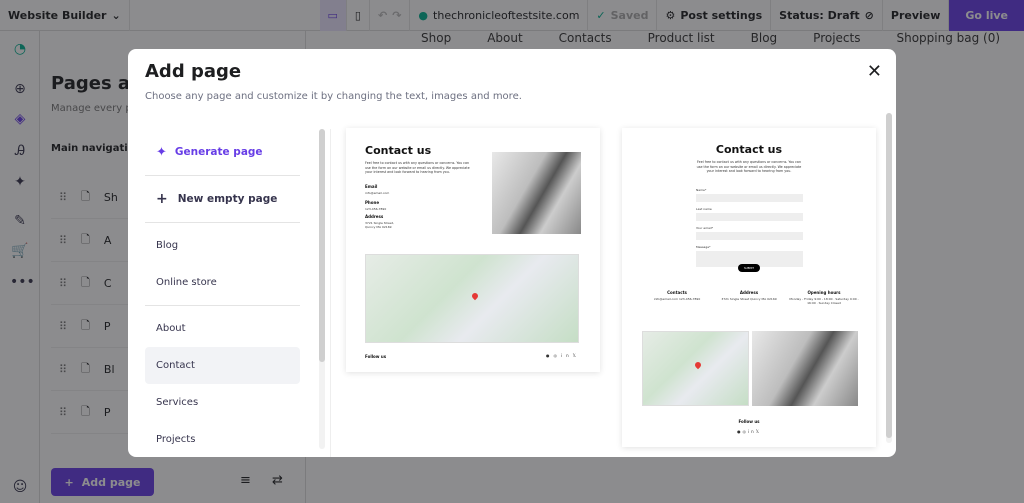 Image resolution: width=1024 pixels, height=503 pixels. Describe the element at coordinates (376, 209) in the screenshot. I see `phone-value: 123-456-7890` at that location.